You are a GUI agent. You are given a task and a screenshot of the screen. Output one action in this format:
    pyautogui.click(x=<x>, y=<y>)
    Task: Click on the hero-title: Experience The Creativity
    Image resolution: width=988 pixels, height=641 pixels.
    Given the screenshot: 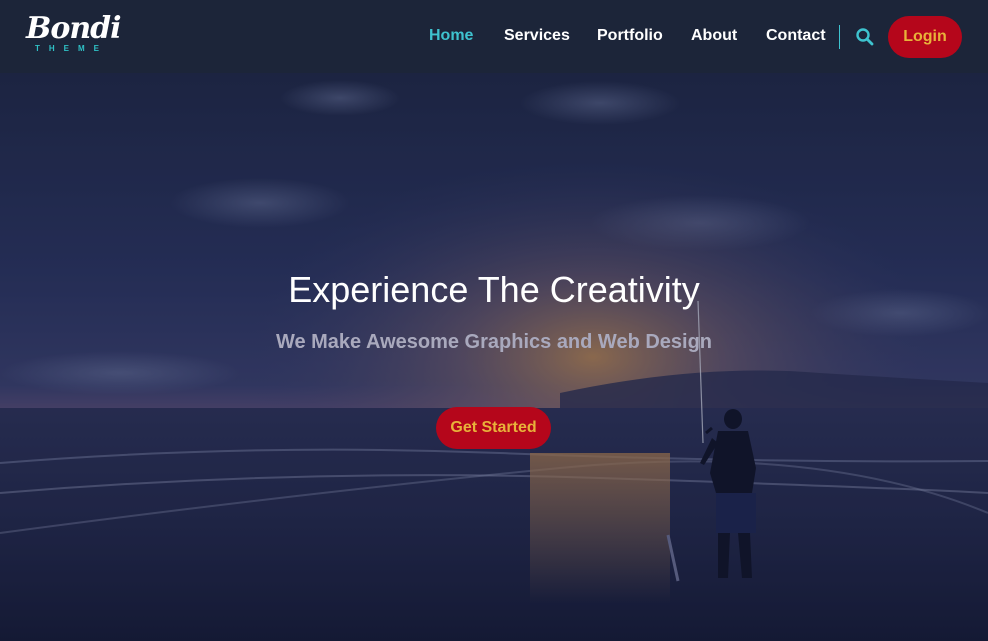 What is the action you would take?
    pyautogui.click(x=494, y=289)
    